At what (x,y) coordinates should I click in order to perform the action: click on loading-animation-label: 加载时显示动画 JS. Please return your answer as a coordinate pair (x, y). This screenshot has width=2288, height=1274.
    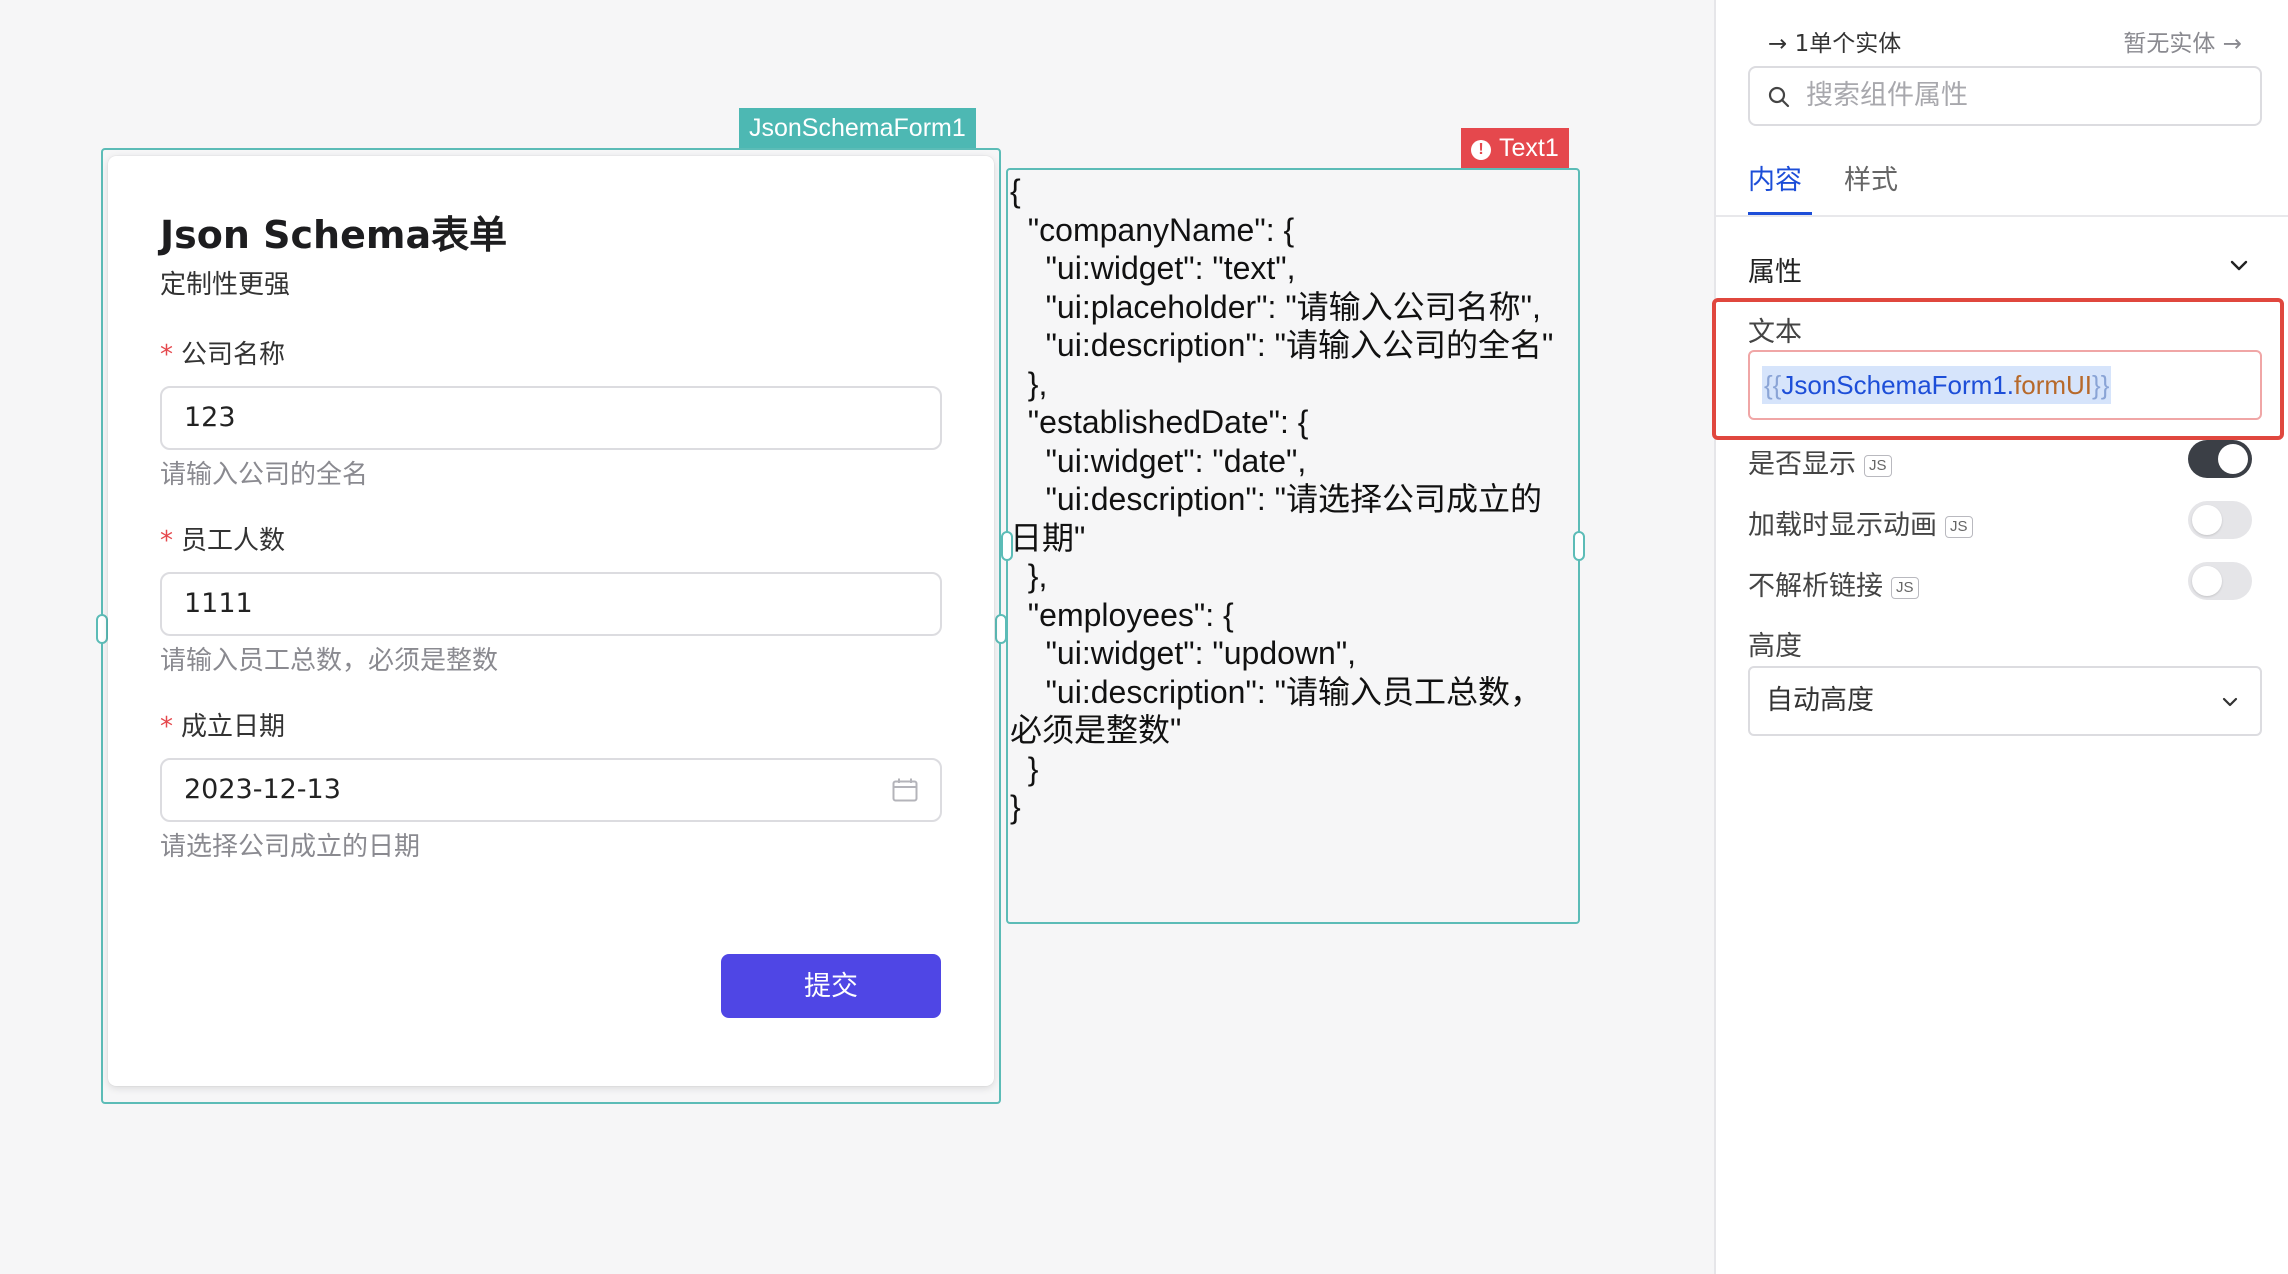
    Looking at the image, I should click on (1860, 522).